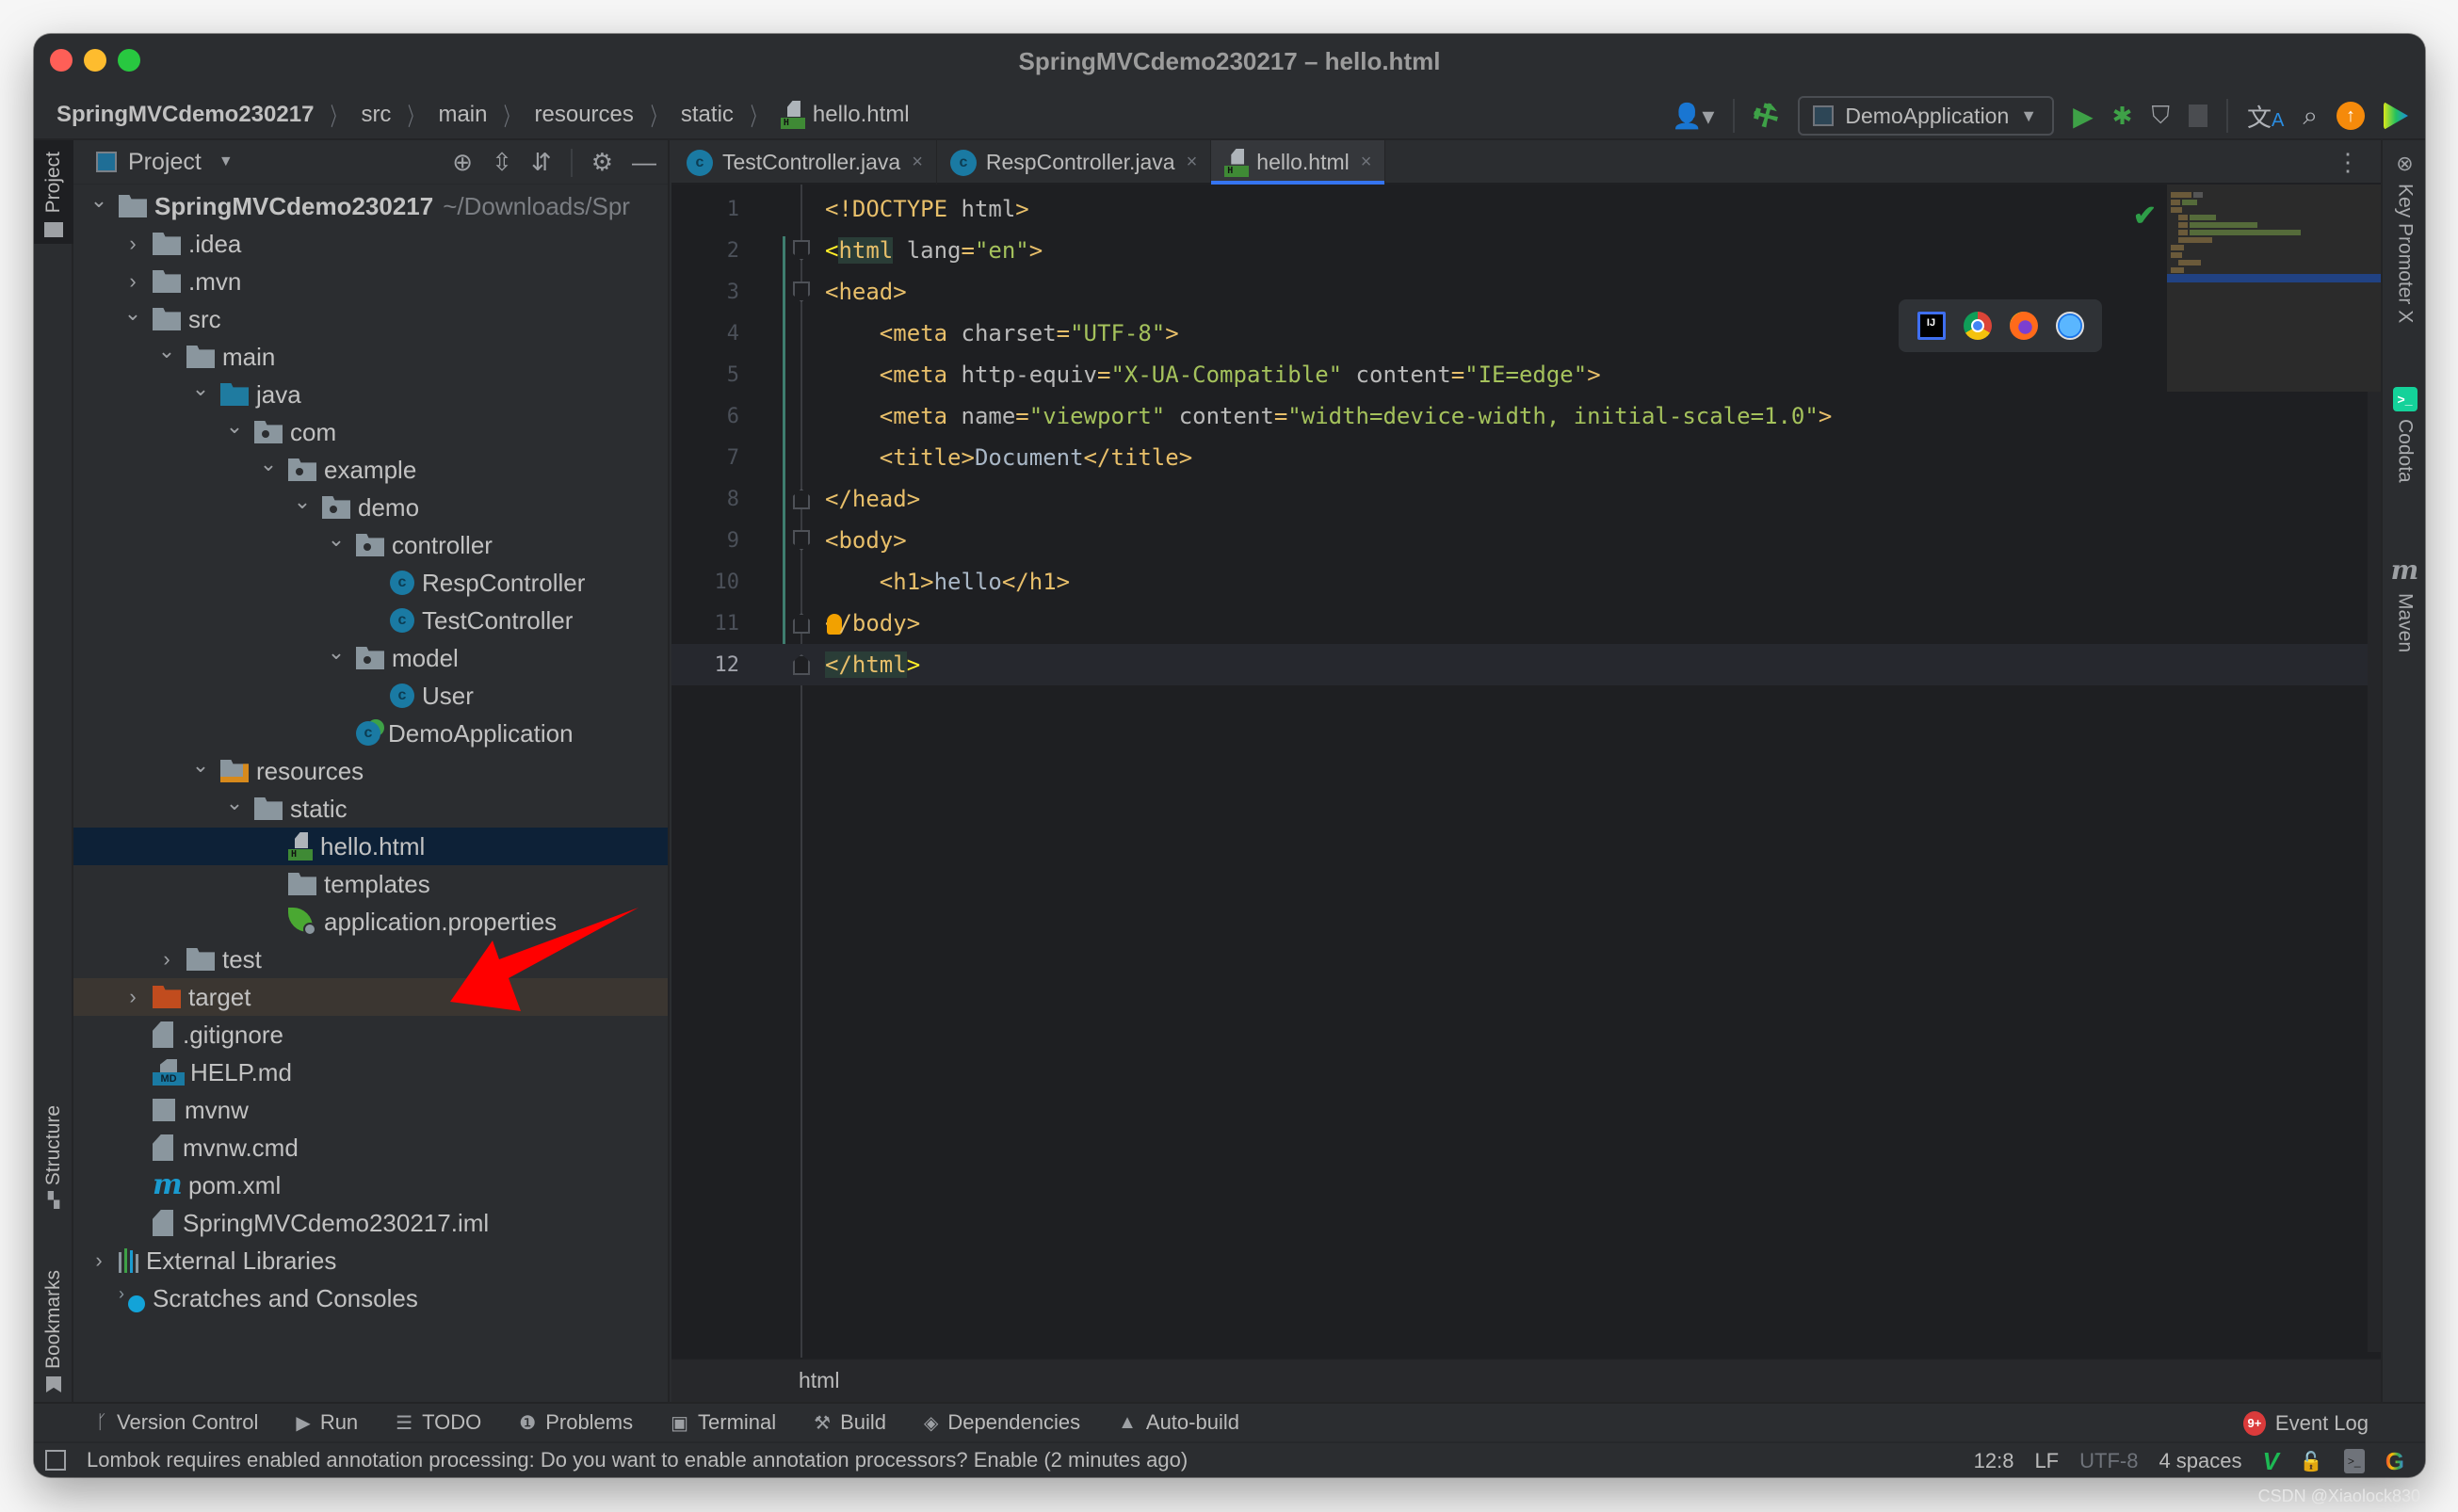  Describe the element at coordinates (55, 1460) in the screenshot. I see `toggle-tool-windows-icon` at that location.